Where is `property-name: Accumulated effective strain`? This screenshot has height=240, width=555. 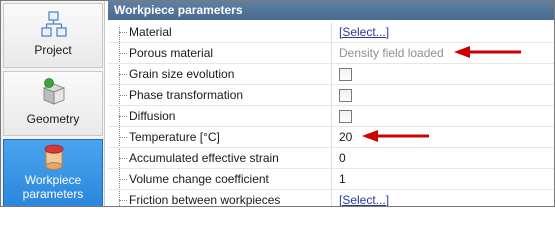
property-name: Accumulated effective strain is located at coordinates (204, 158).